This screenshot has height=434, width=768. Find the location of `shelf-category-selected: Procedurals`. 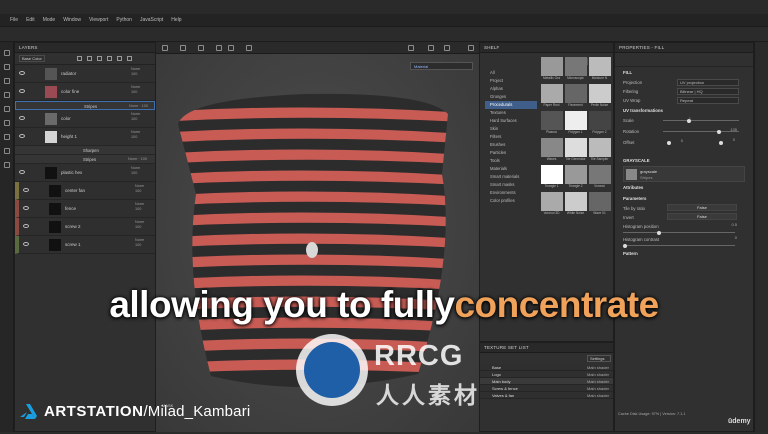

shelf-category-selected: Procedurals is located at coordinates (511, 105).